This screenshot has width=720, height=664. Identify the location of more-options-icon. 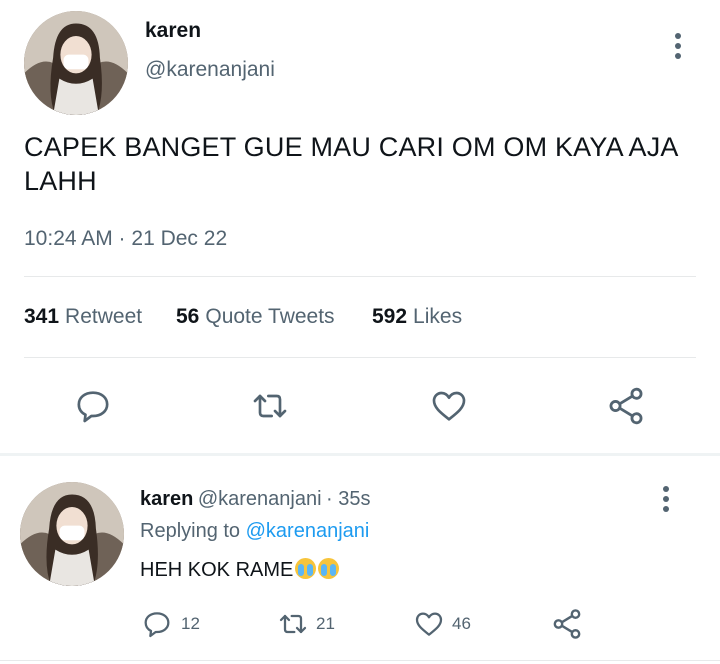
(678, 49).